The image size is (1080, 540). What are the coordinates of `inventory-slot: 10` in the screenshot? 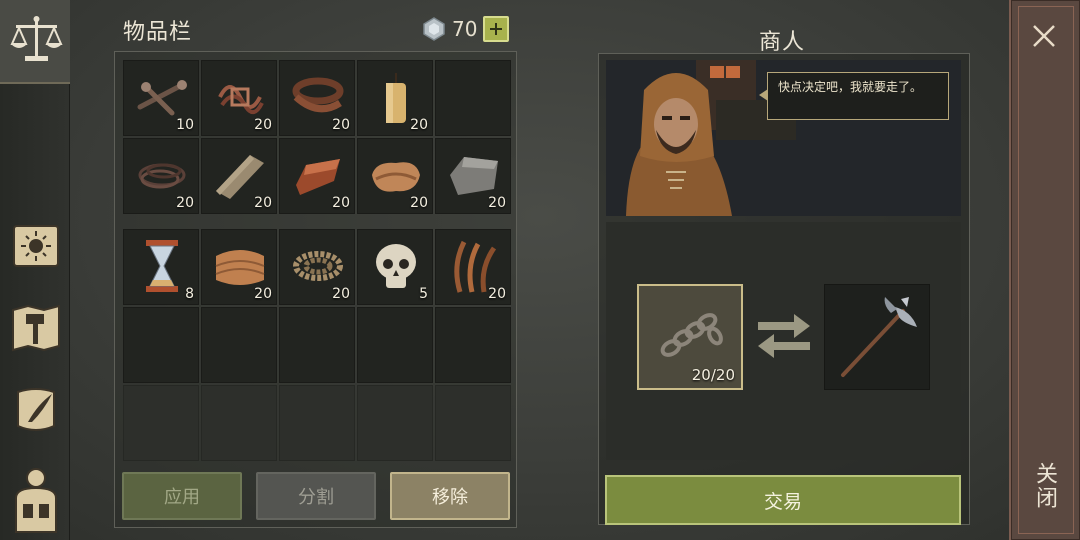 It's located at (161, 98).